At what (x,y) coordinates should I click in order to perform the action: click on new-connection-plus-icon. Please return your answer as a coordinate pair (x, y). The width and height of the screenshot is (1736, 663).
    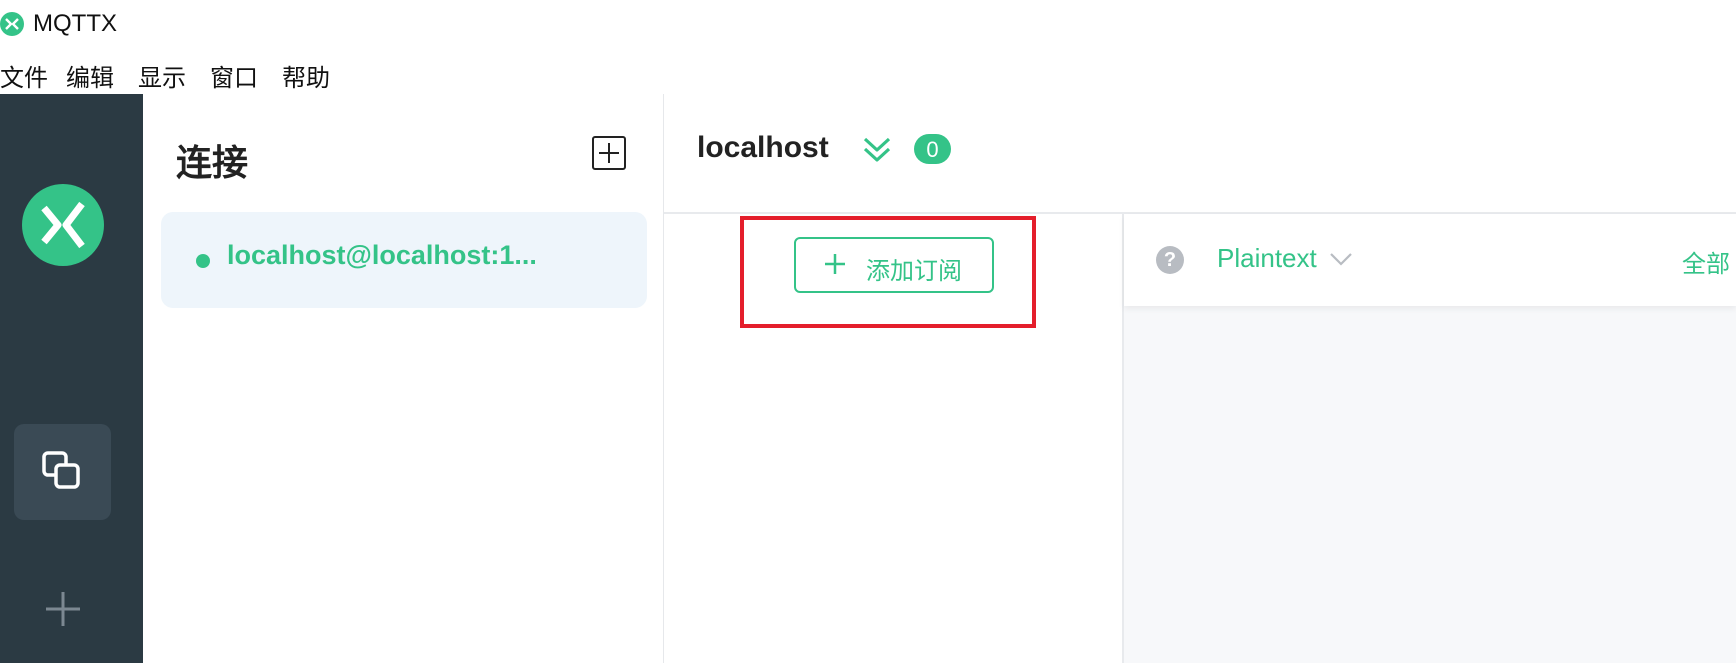
    Looking at the image, I should click on (63, 609).